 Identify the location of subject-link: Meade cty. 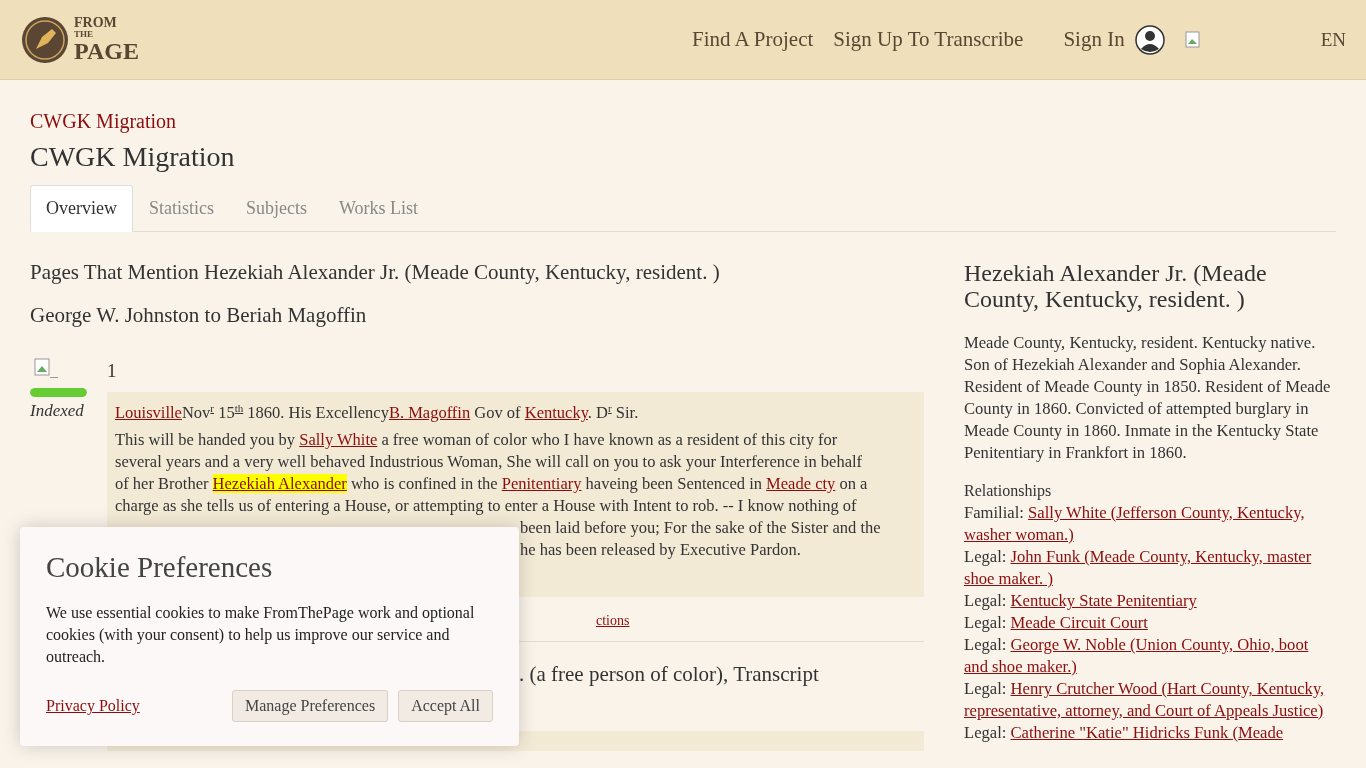
(801, 483).